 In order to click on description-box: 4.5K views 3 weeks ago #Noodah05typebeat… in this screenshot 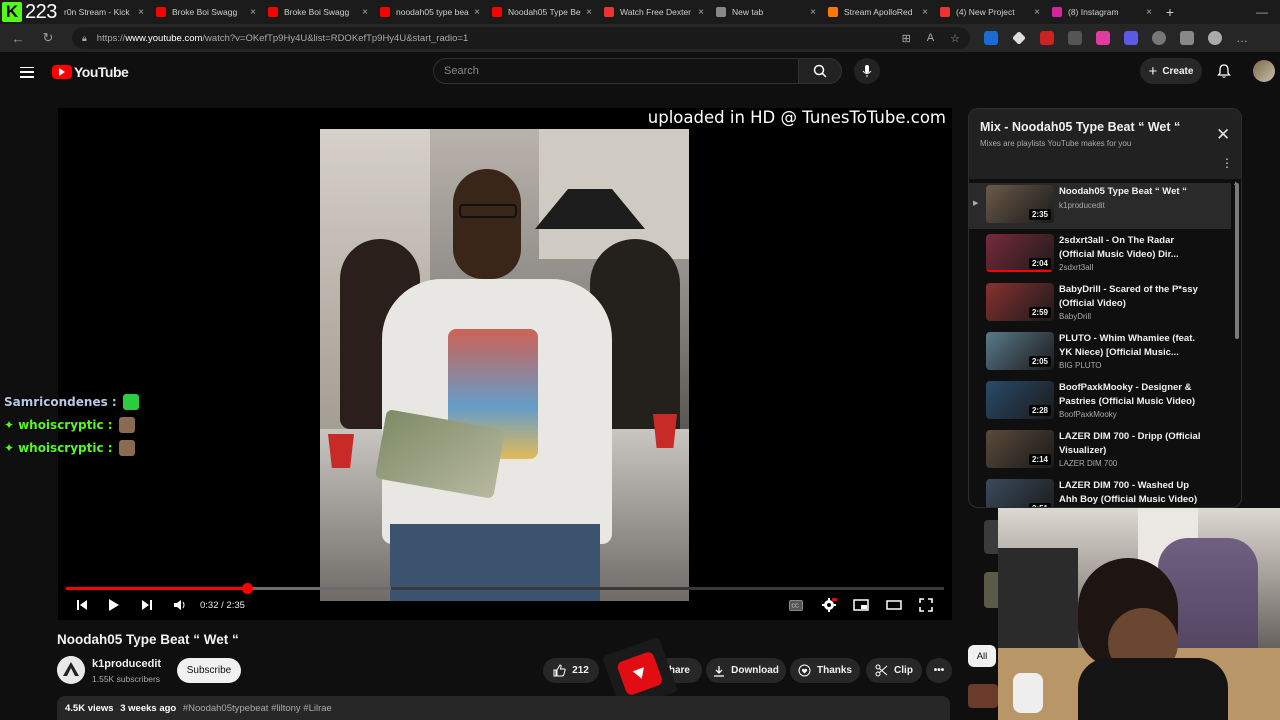, I will do `click(503, 708)`.